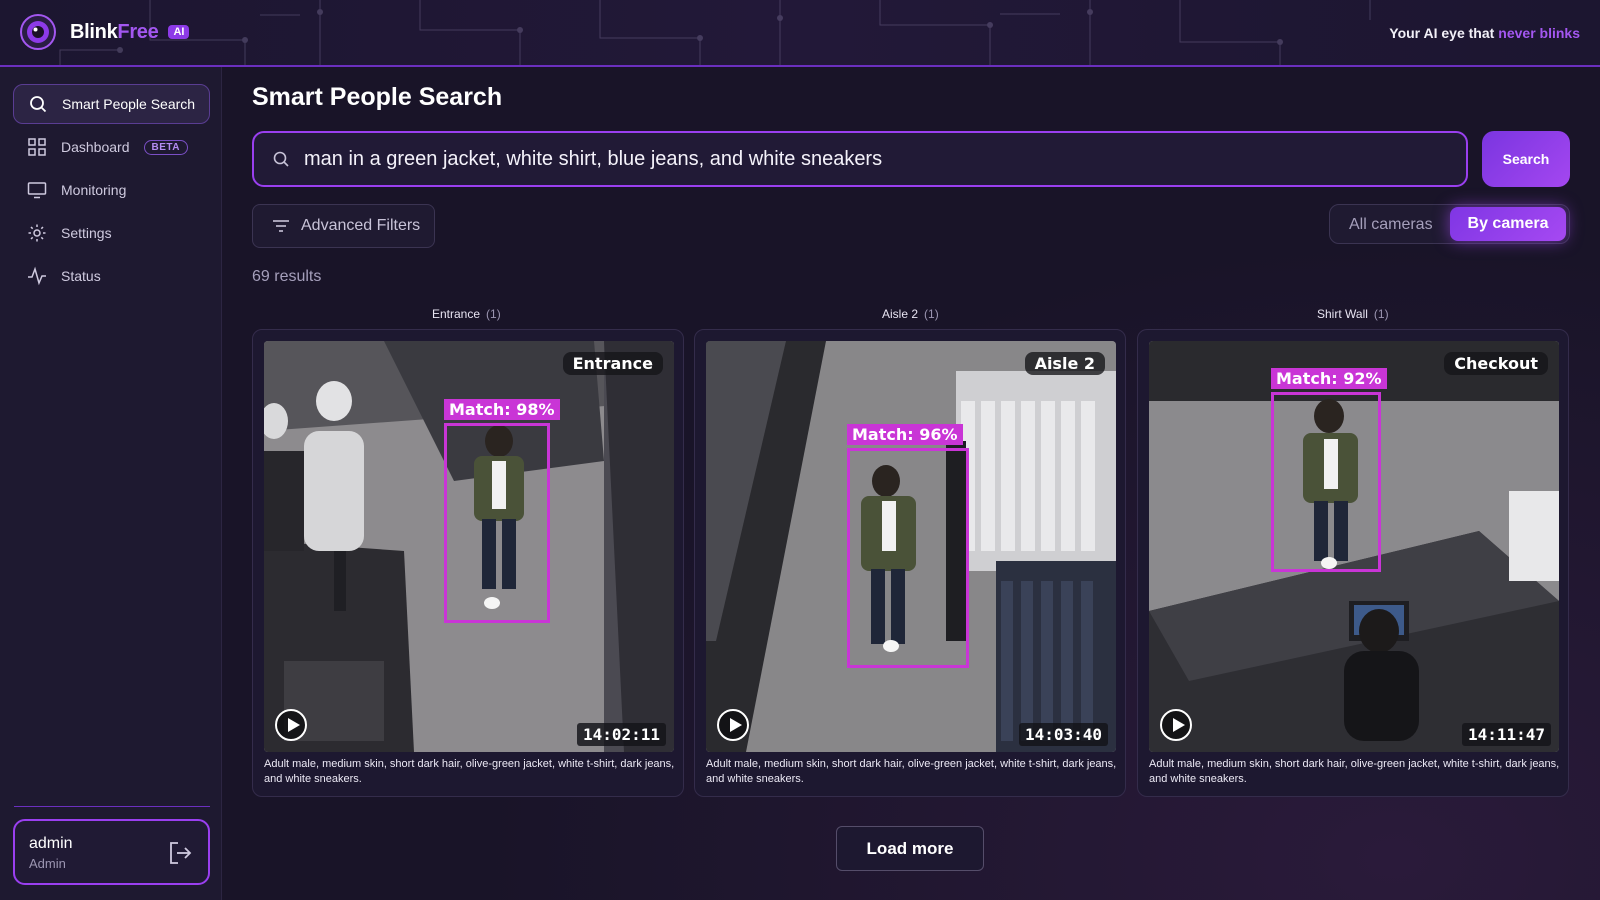 Image resolution: width=1600 pixels, height=900 pixels. Describe the element at coordinates (37, 276) in the screenshot. I see `activity-icon` at that location.